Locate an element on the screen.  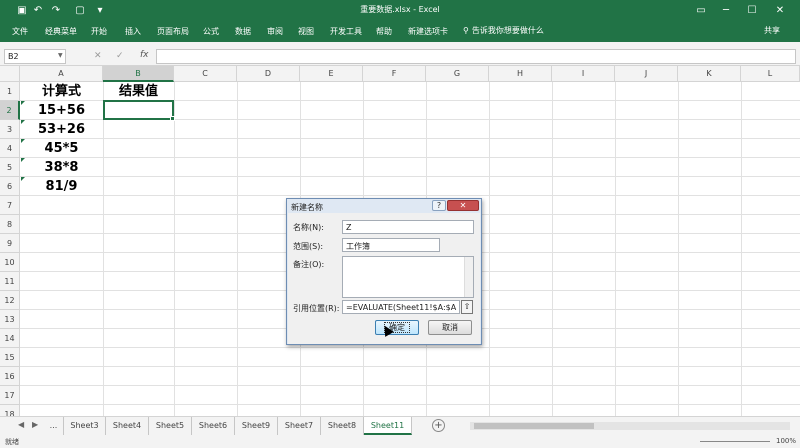
column-header-j: J is located at coordinates (646, 74).